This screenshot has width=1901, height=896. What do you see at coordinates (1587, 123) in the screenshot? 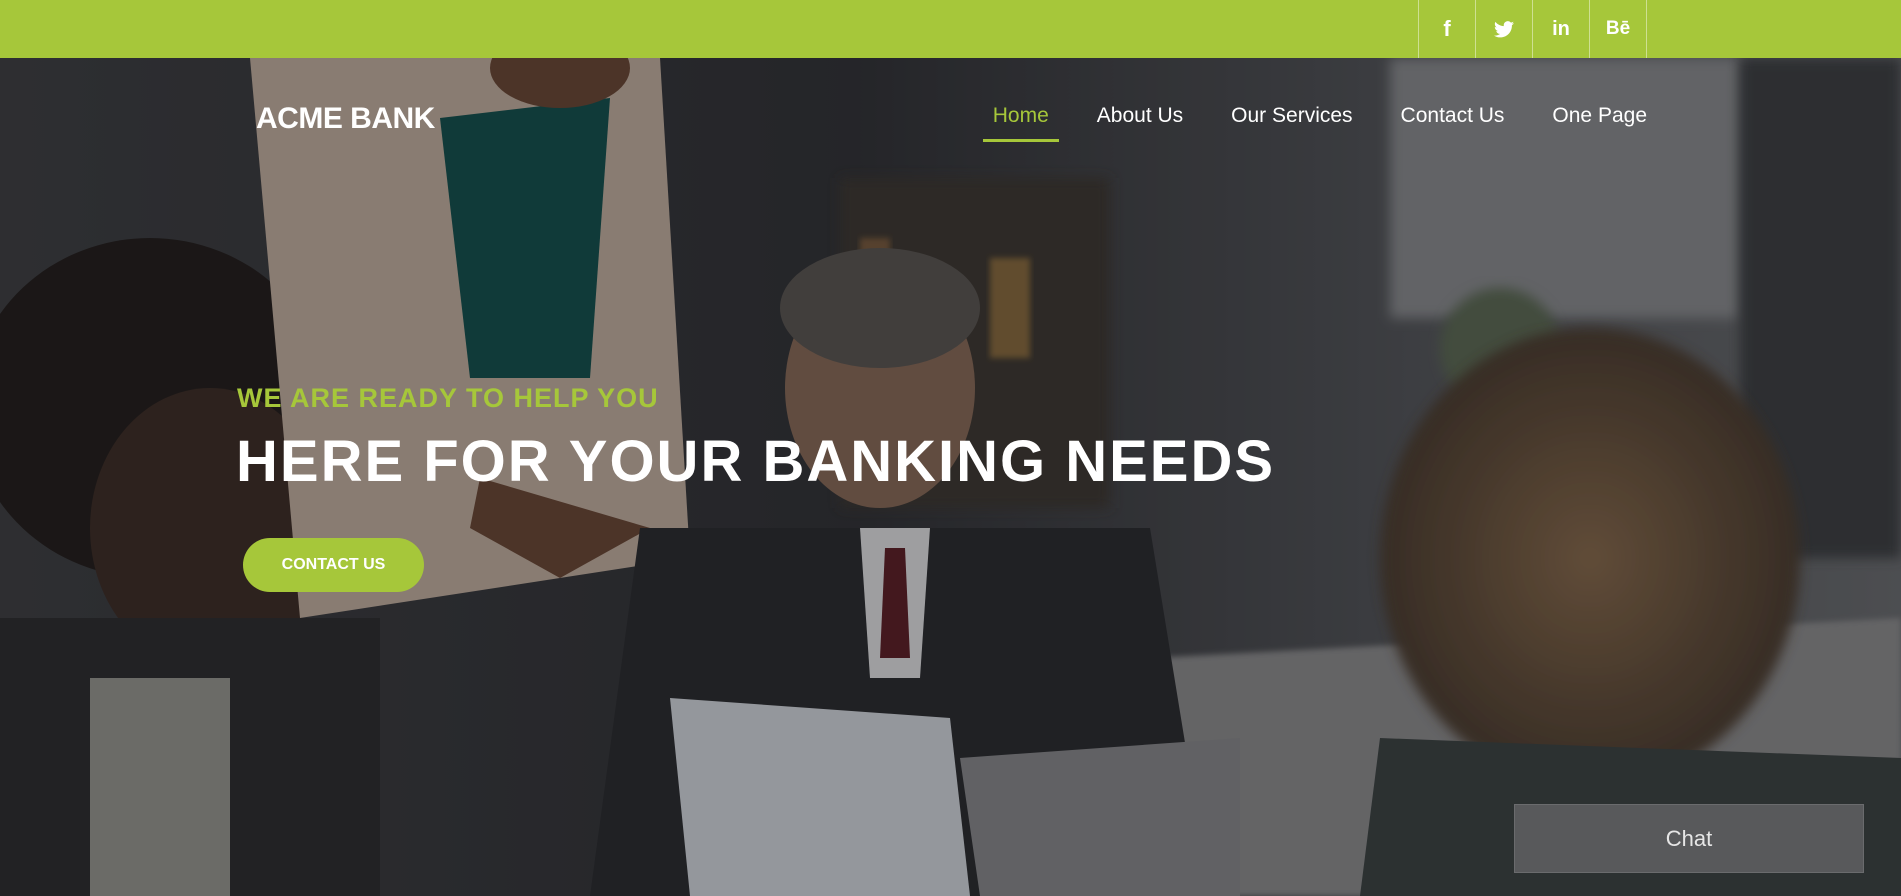
I see `nav-item-one-page: One Page` at bounding box center [1587, 123].